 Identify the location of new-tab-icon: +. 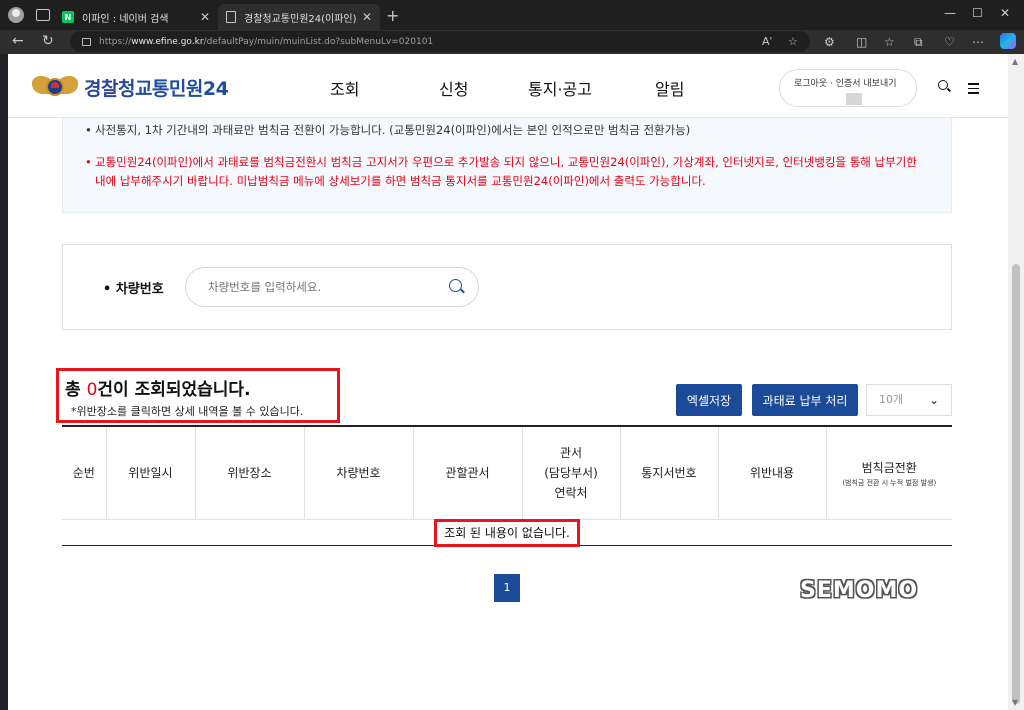
(392, 15).